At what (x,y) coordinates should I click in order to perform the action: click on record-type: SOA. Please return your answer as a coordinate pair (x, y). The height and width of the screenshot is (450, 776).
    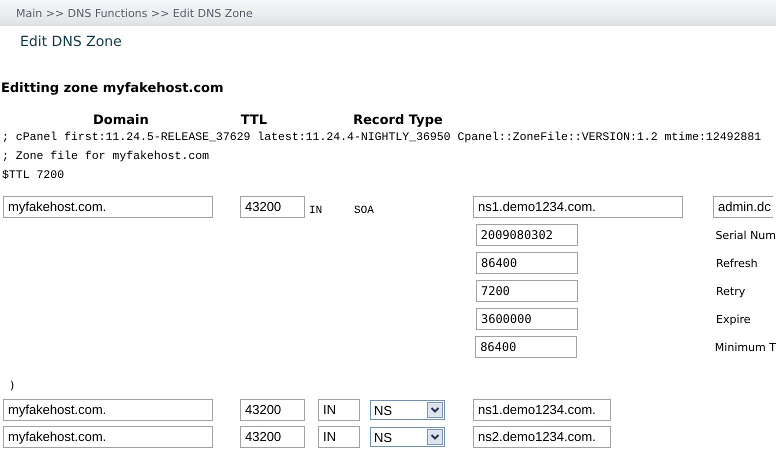
    Looking at the image, I should click on (364, 210).